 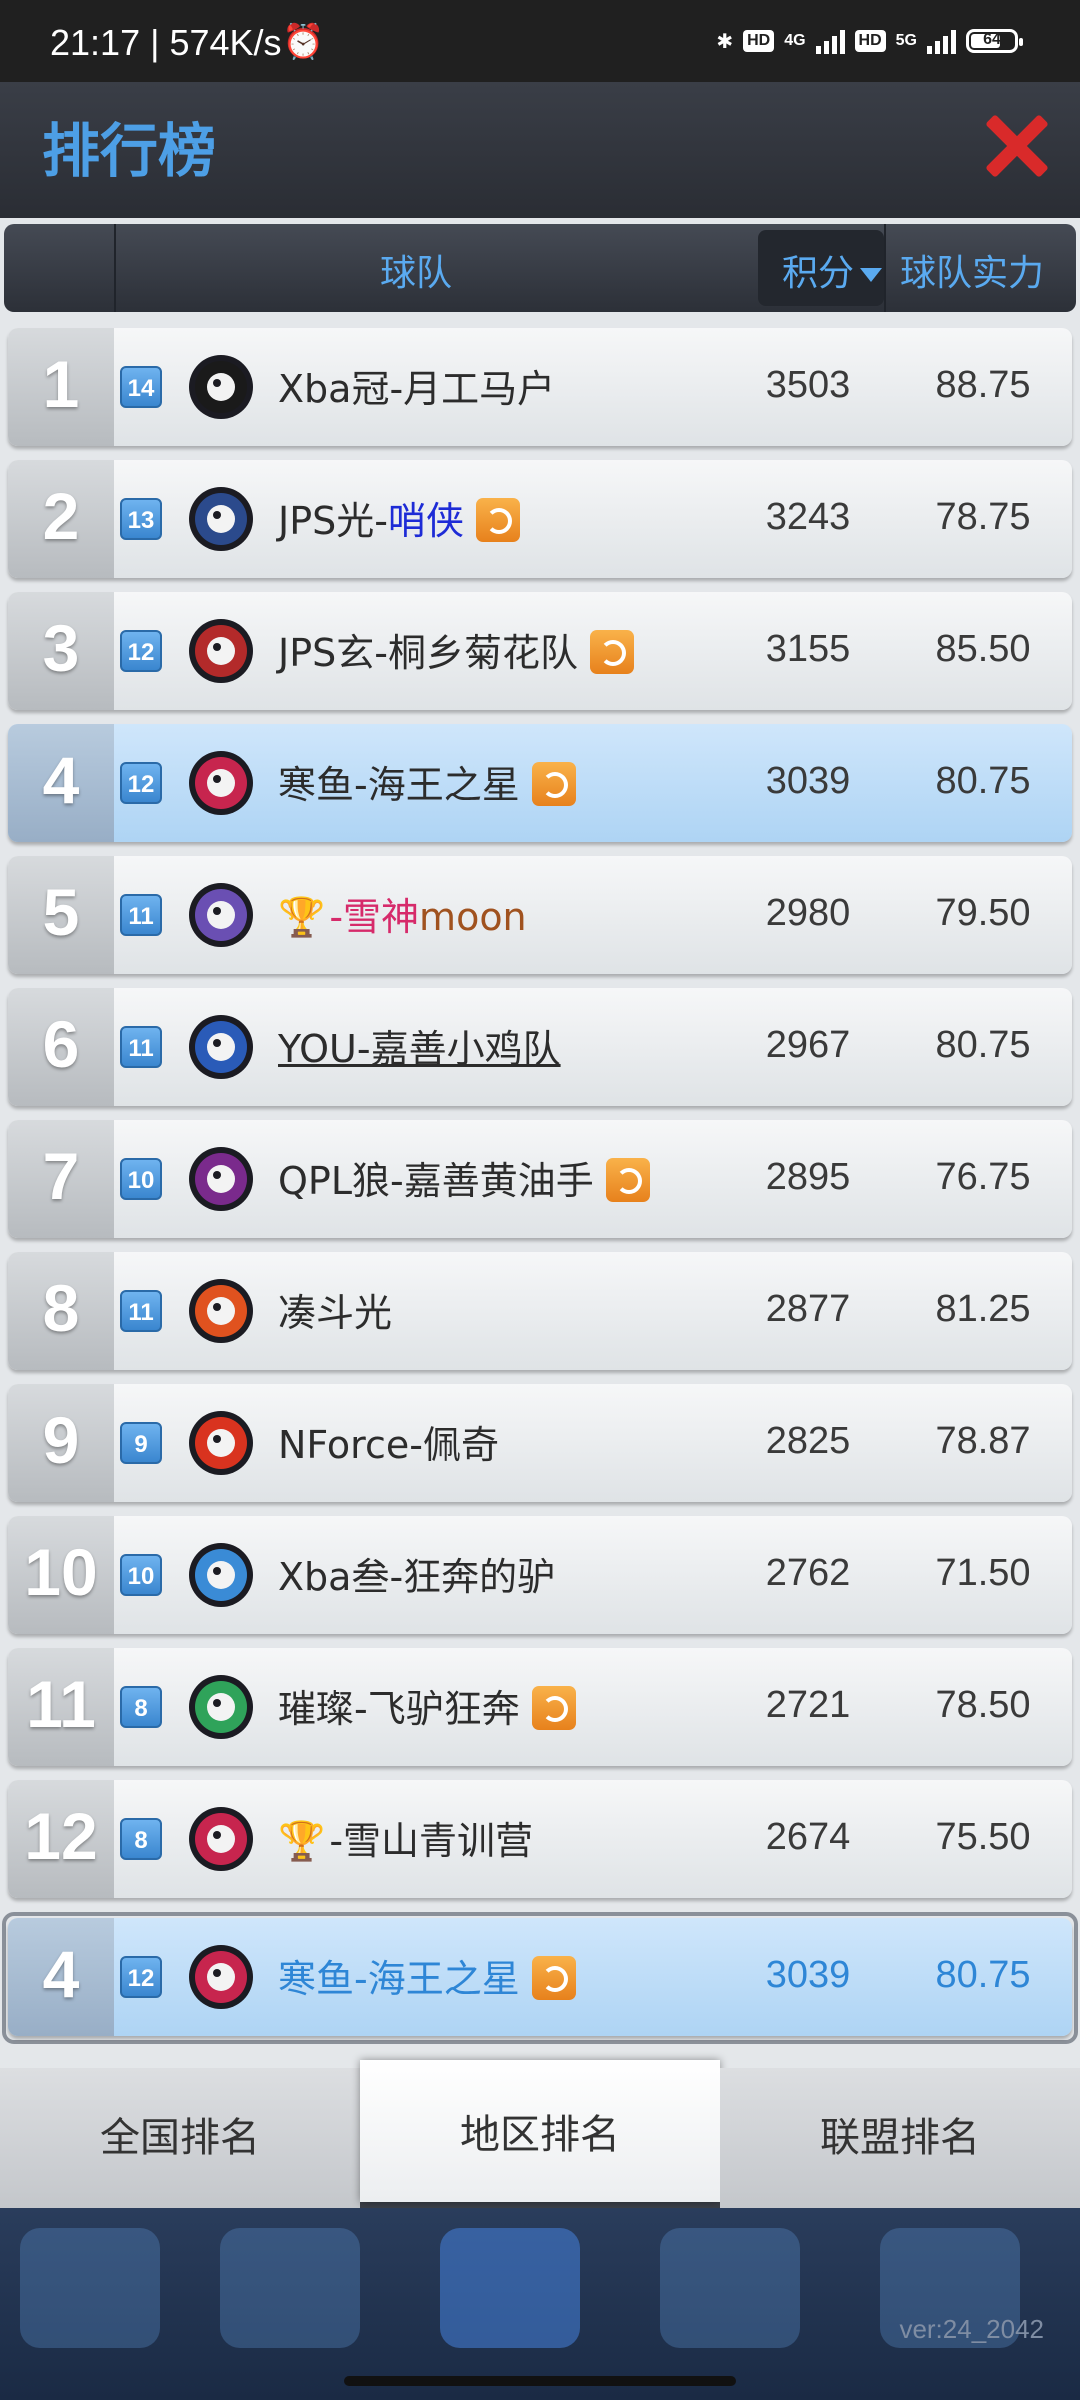 I want to click on rank-number: 12, so click(x=61, y=1839).